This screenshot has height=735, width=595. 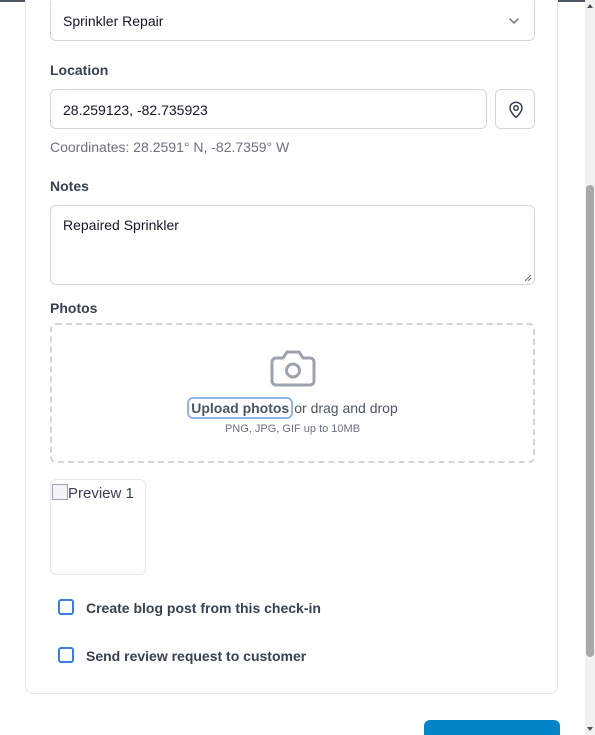 What do you see at coordinates (292, 429) in the screenshot?
I see `upload-formats-text: PNG, JPG, GIF up to 10MB` at bounding box center [292, 429].